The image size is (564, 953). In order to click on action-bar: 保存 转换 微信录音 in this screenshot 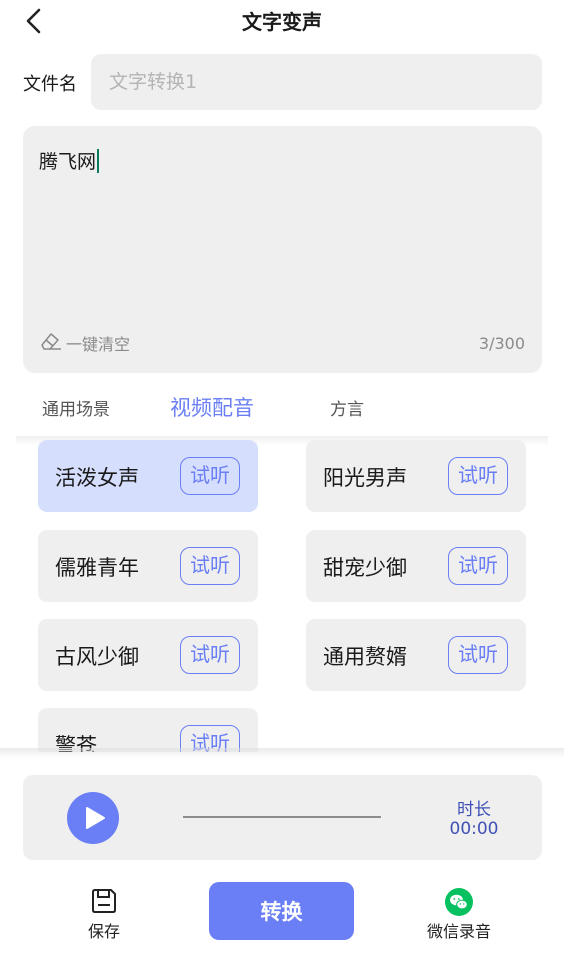, I will do `click(282, 915)`.